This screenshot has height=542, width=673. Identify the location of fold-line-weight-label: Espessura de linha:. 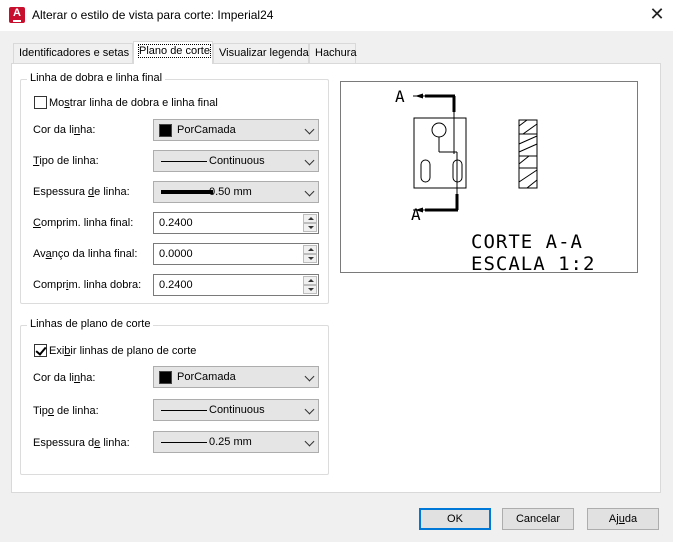
(81, 192).